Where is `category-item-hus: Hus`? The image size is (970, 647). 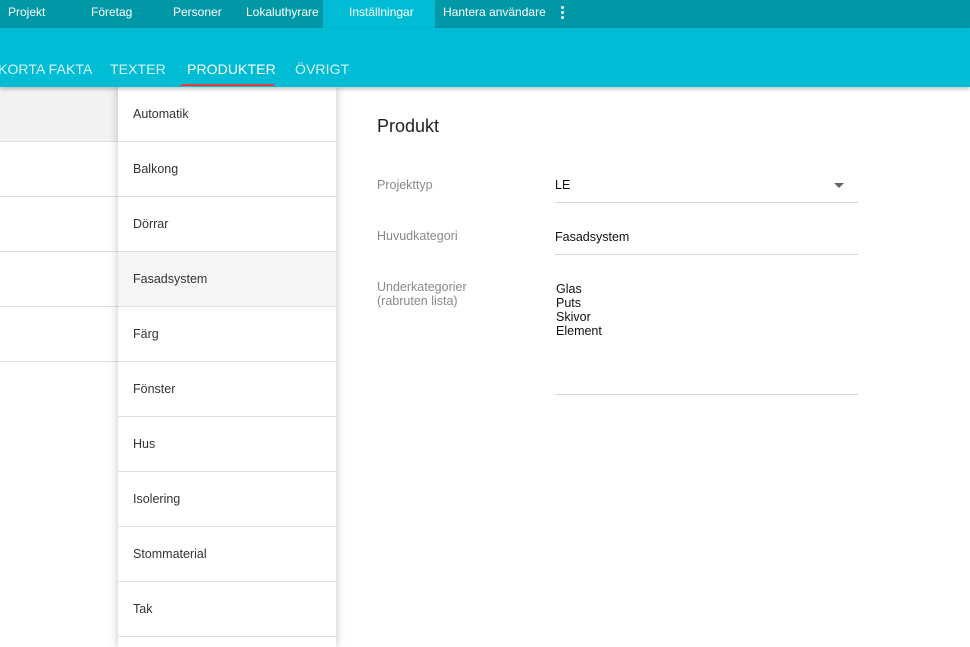 category-item-hus: Hus is located at coordinates (227, 444).